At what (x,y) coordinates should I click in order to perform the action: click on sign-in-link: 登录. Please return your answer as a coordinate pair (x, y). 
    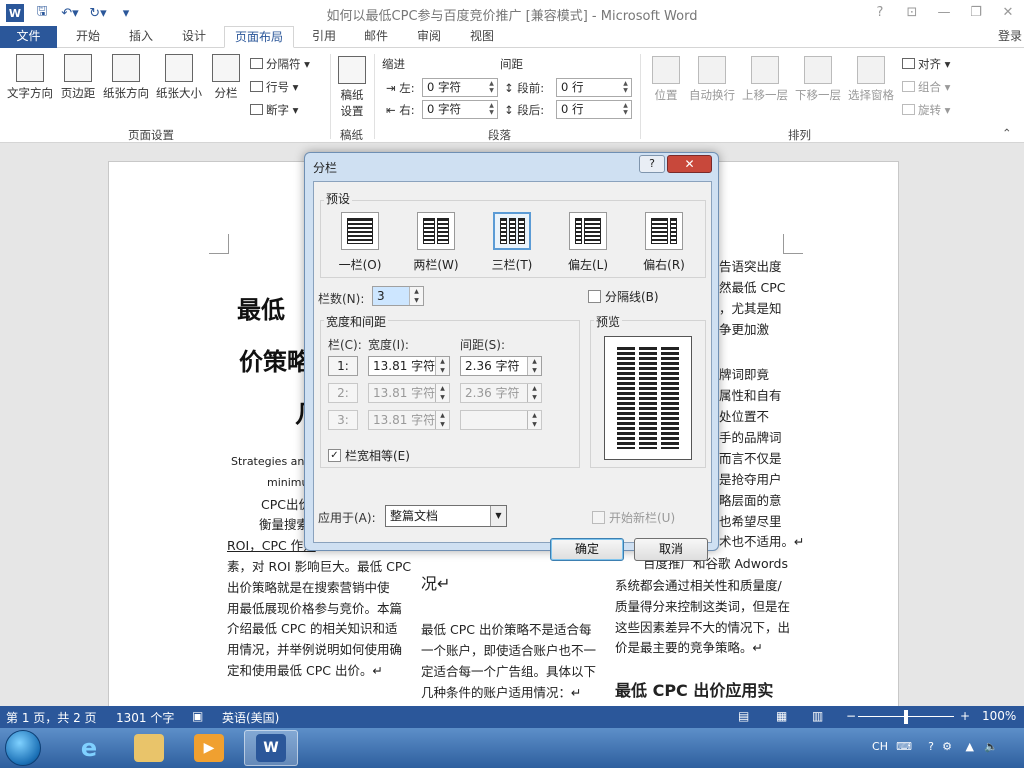
    Looking at the image, I should click on (1010, 36).